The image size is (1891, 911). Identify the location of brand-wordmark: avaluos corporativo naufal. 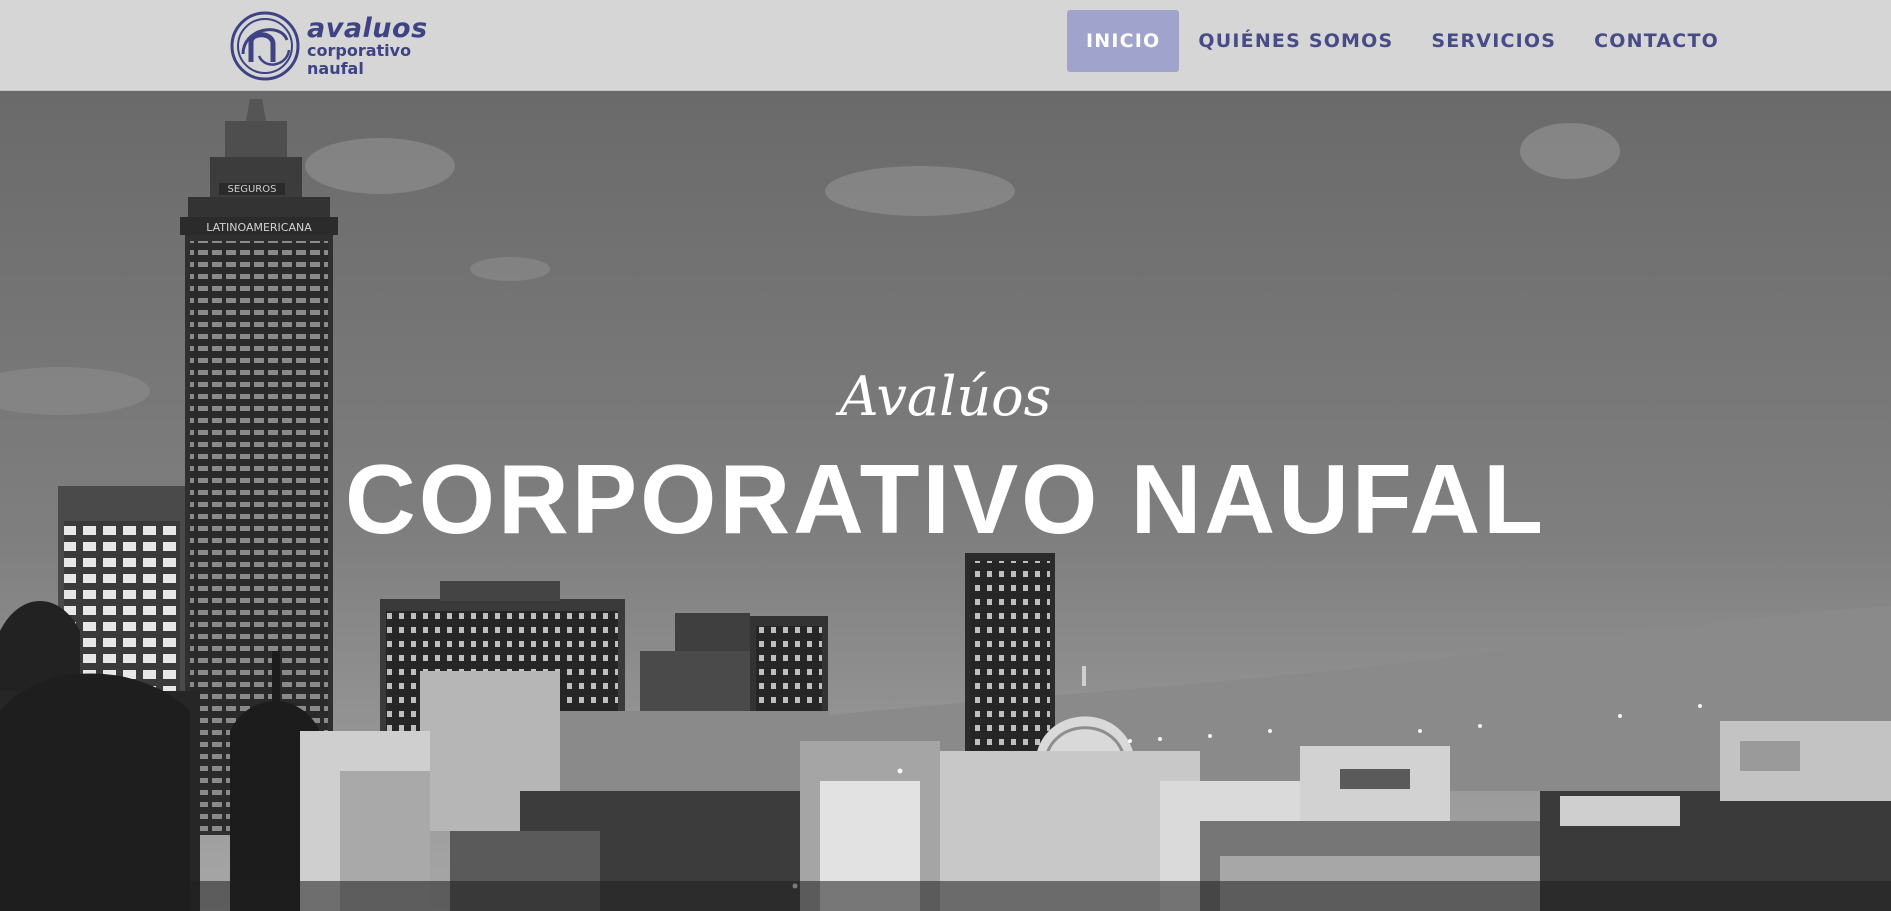
(367, 46).